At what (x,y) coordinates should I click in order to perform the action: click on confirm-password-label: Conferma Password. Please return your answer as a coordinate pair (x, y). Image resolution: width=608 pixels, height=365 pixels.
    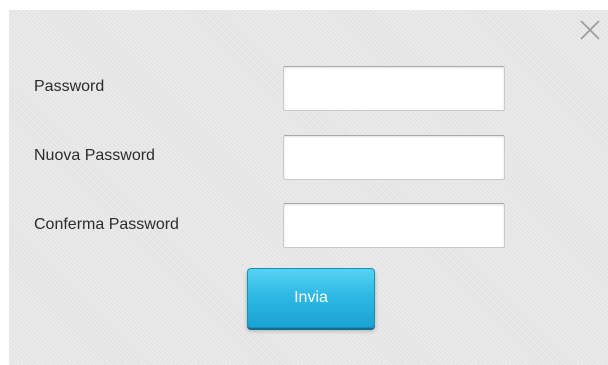
    Looking at the image, I should click on (106, 224).